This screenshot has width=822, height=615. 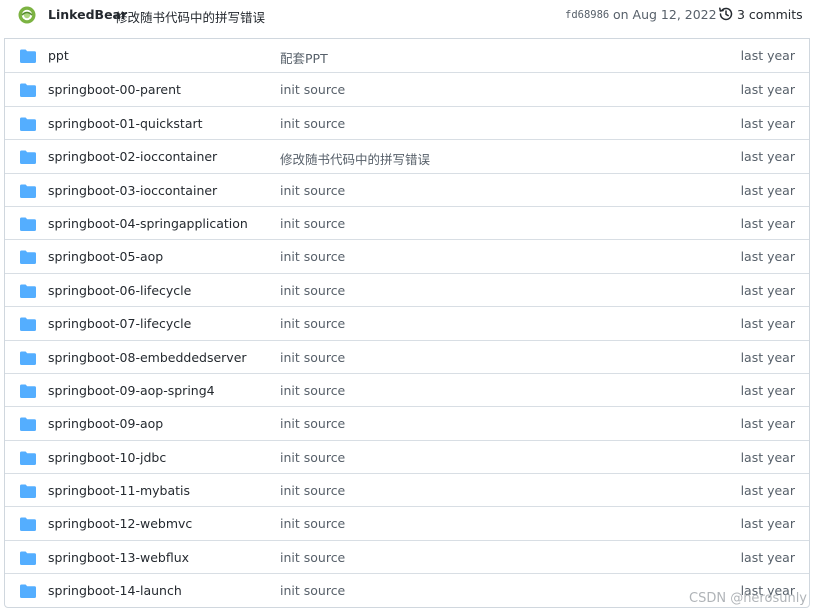 I want to click on csdn-watermark: CSDN @herosunly, so click(x=748, y=598).